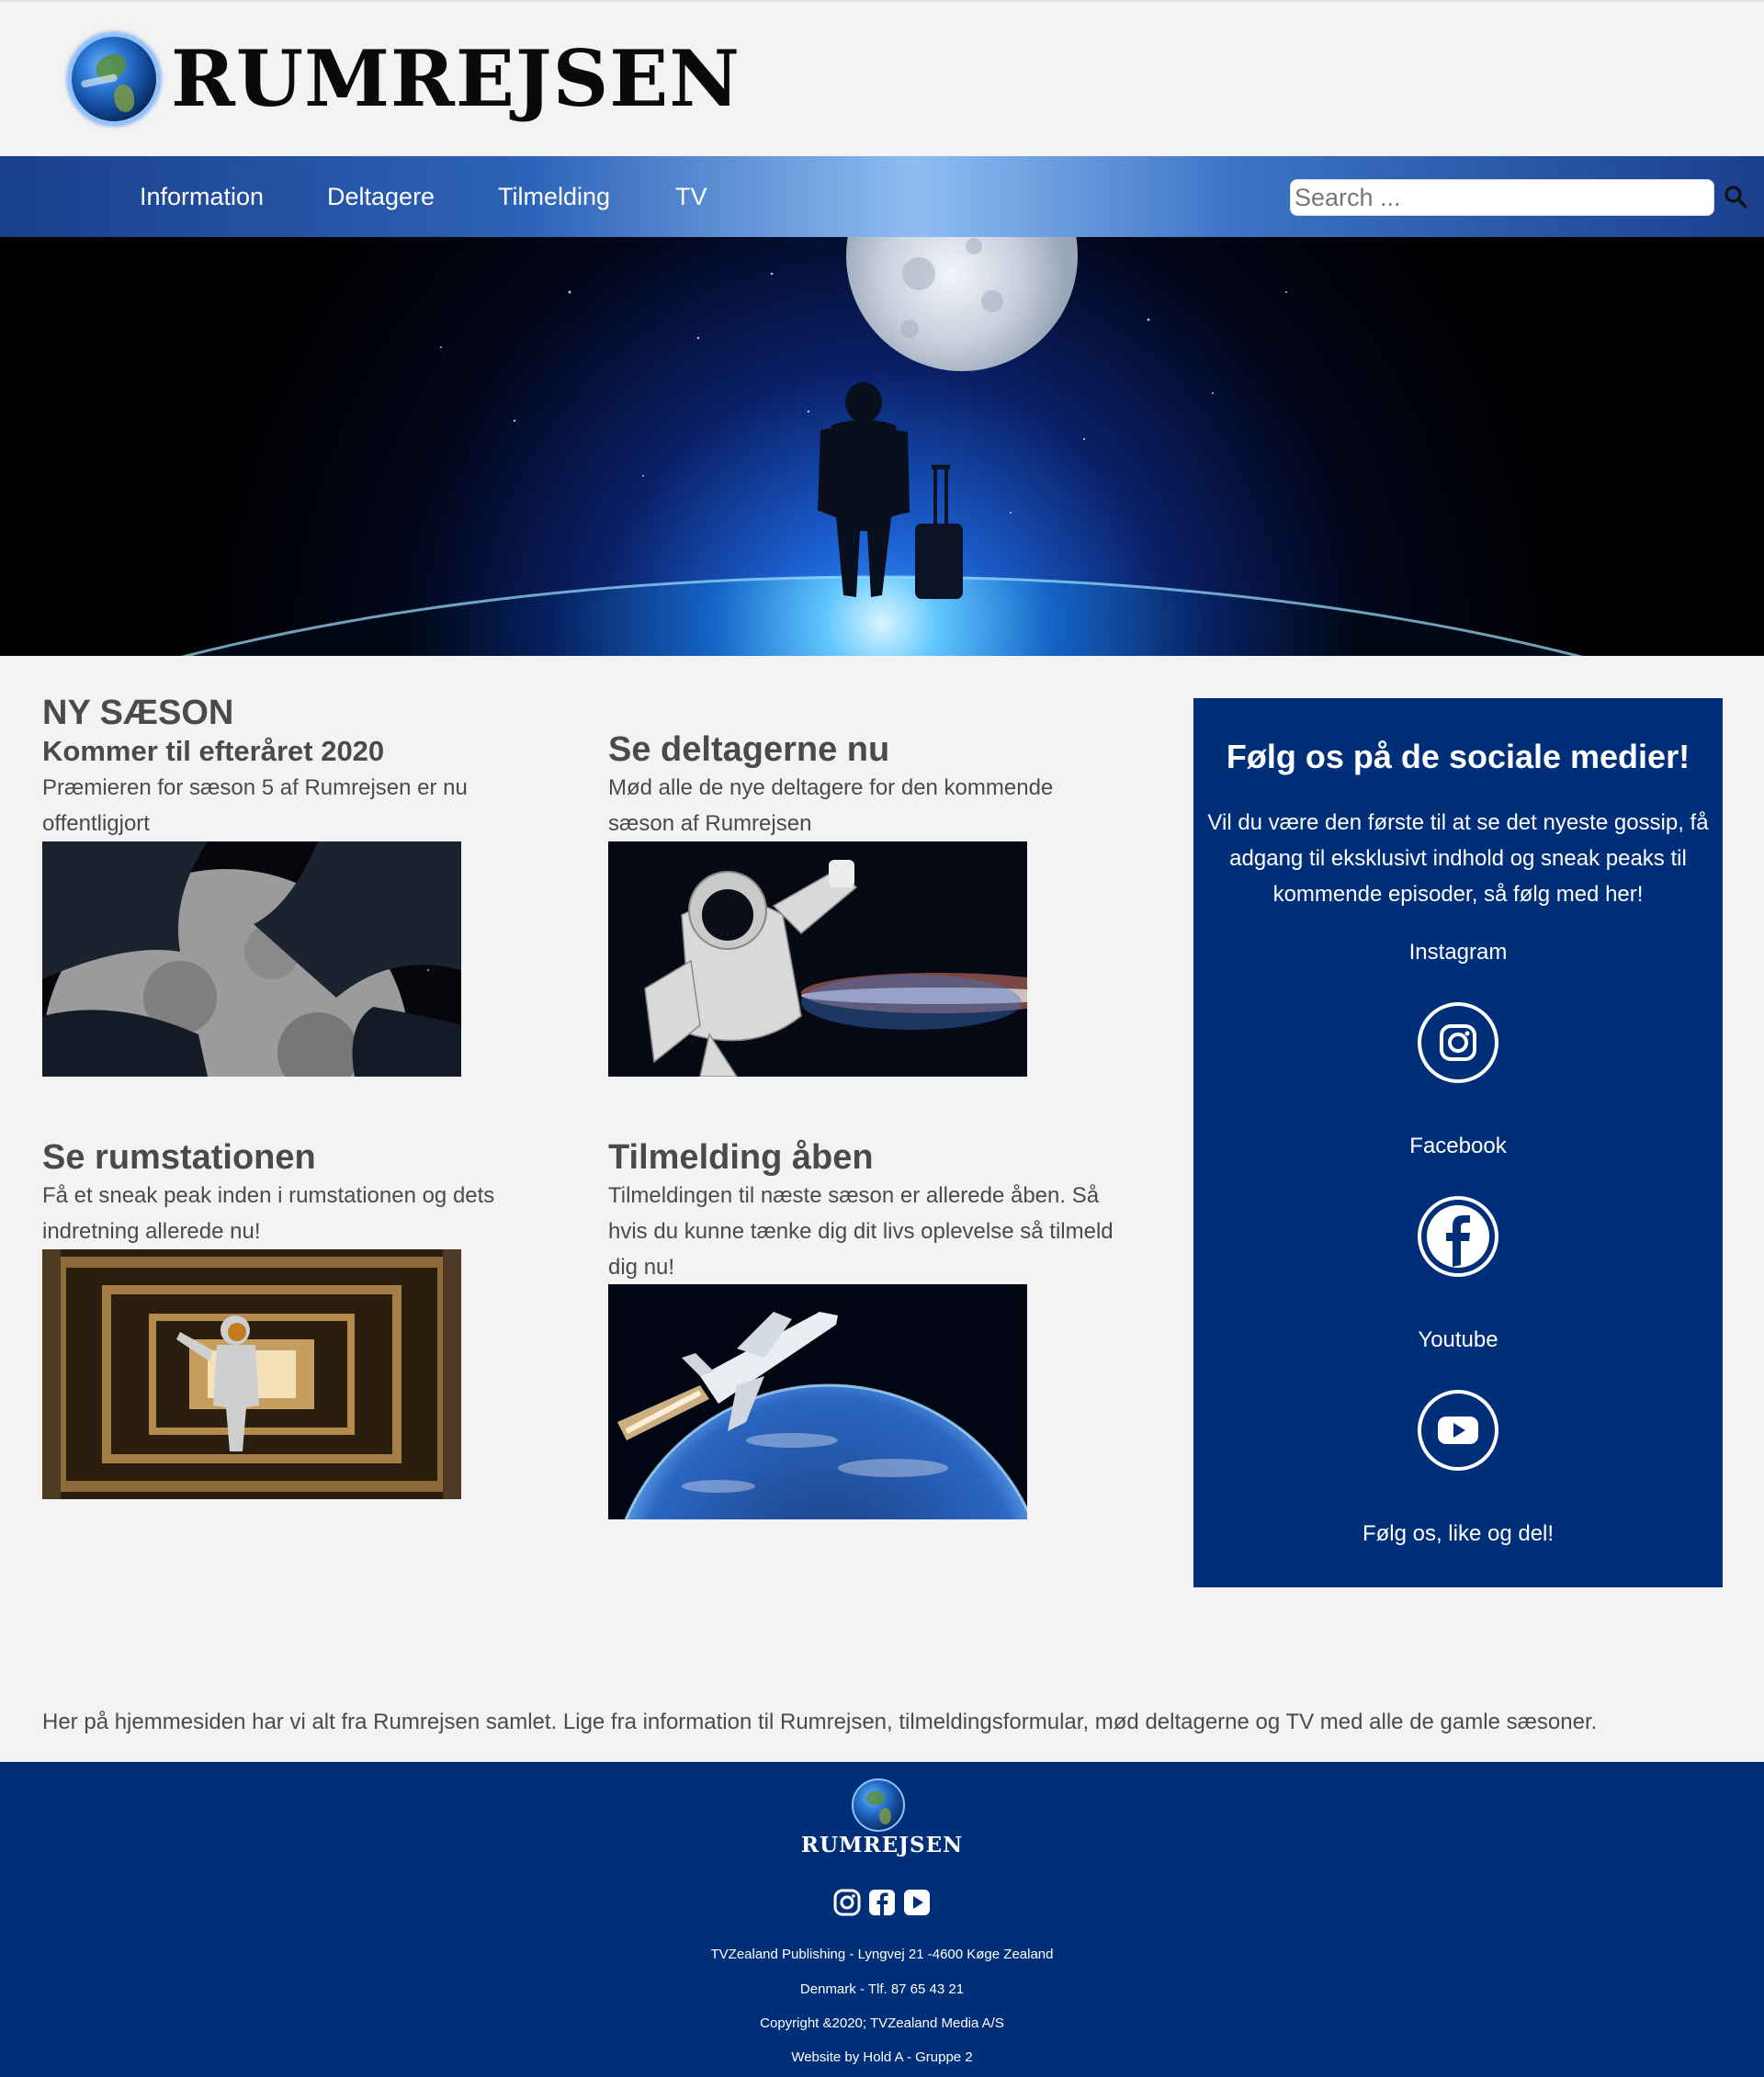  I want to click on card-title: Tilmelding åben, so click(741, 1157).